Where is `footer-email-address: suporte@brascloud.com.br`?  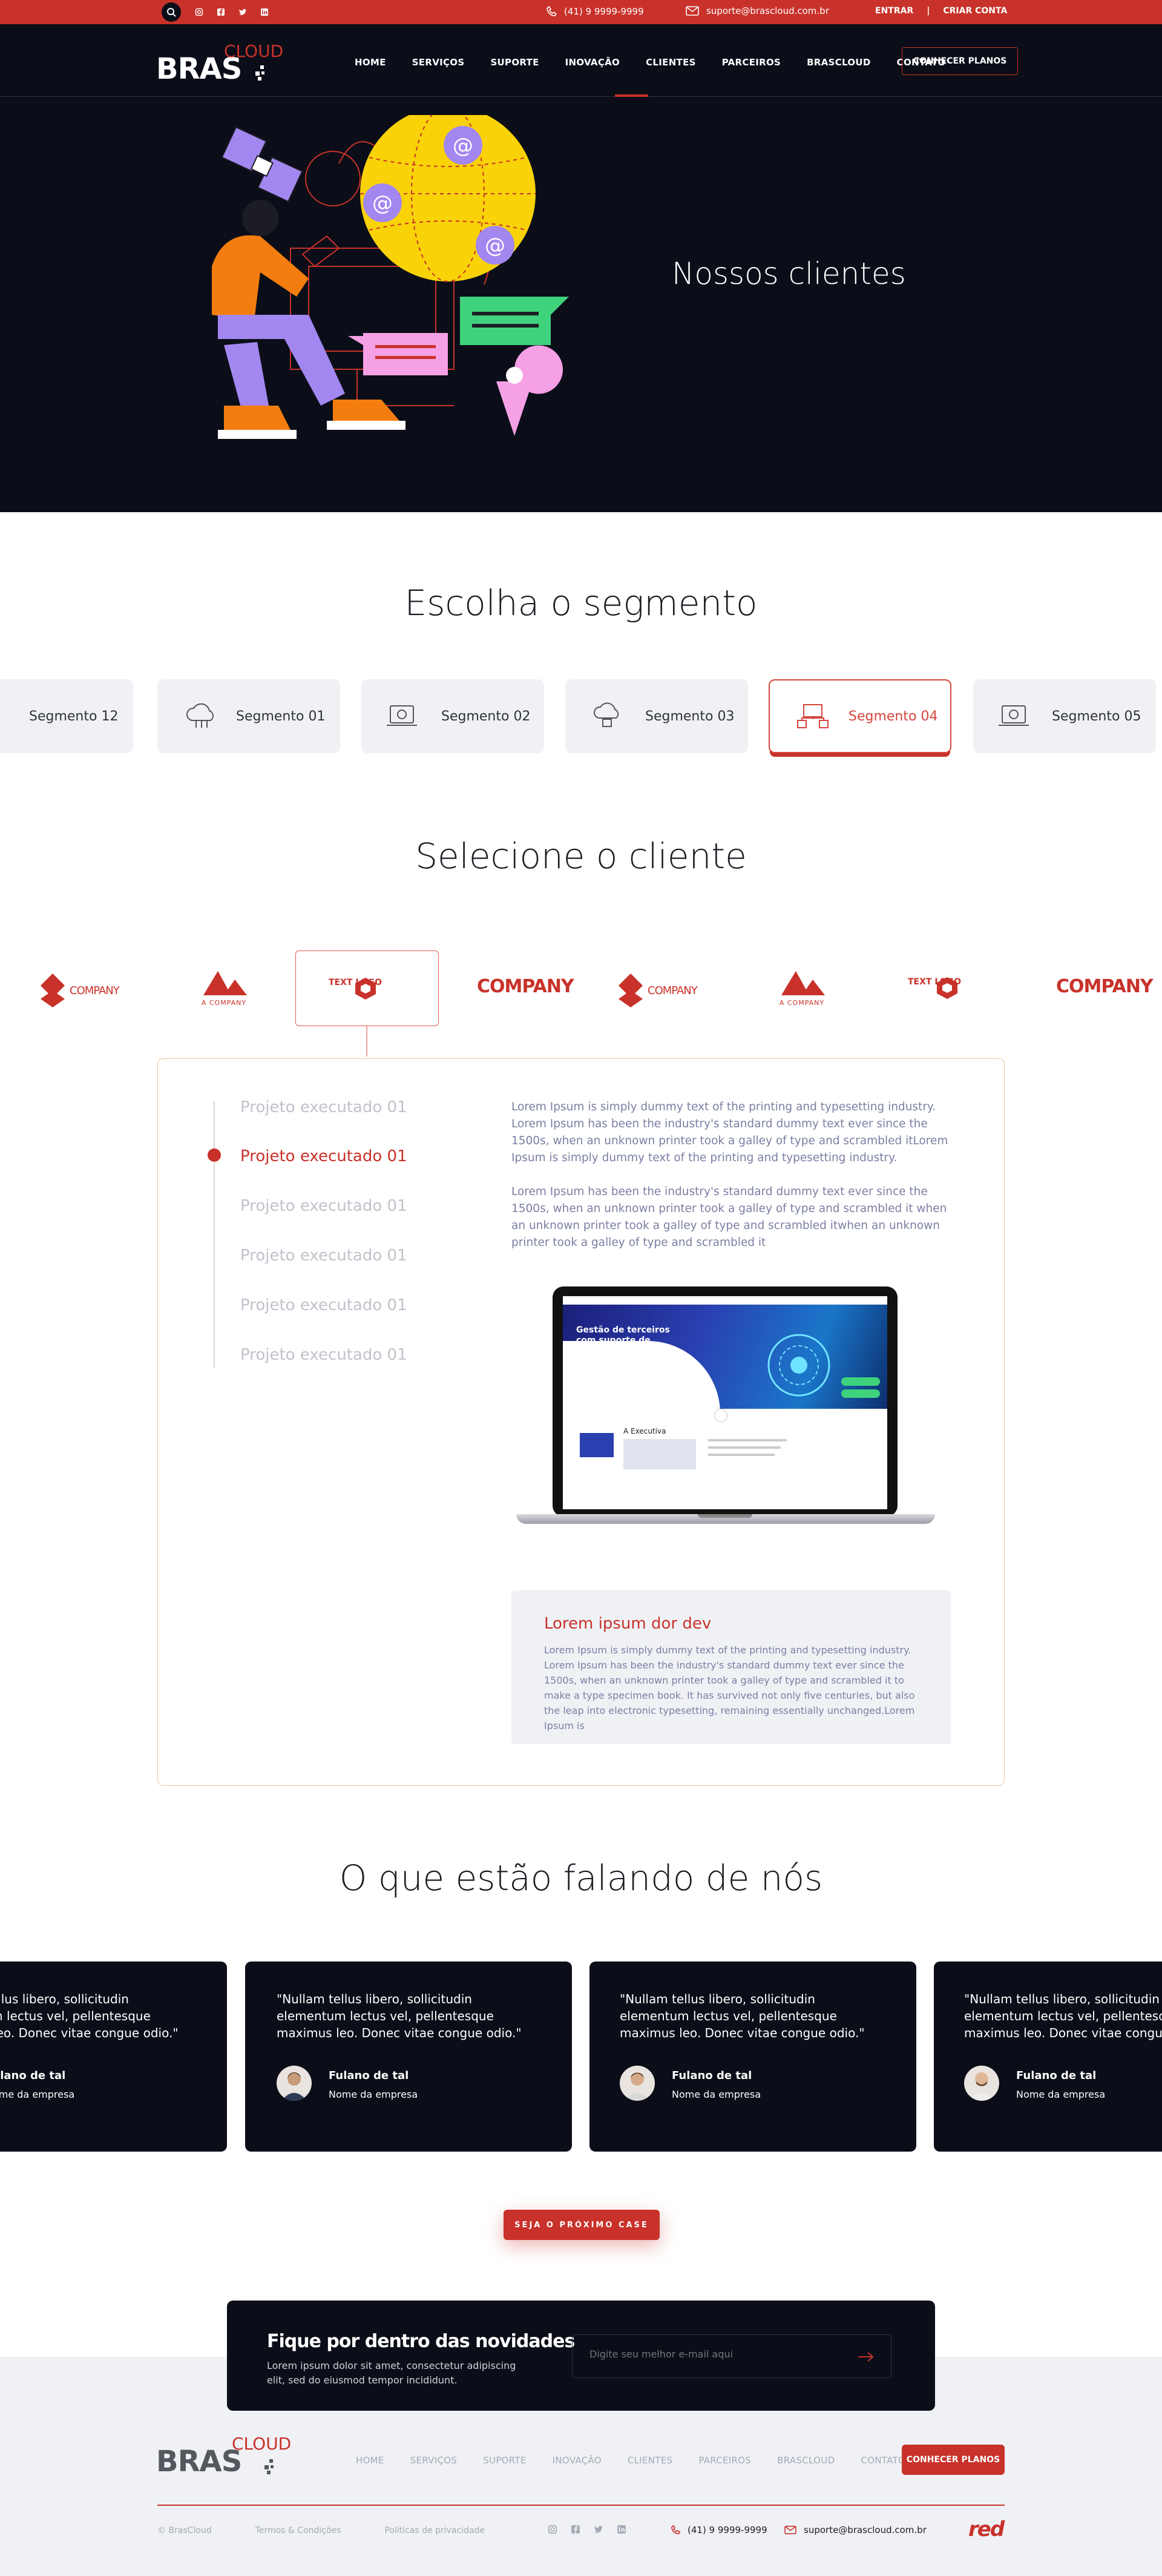
footer-email-address: suporte@brascloud.com.br is located at coordinates (865, 2530).